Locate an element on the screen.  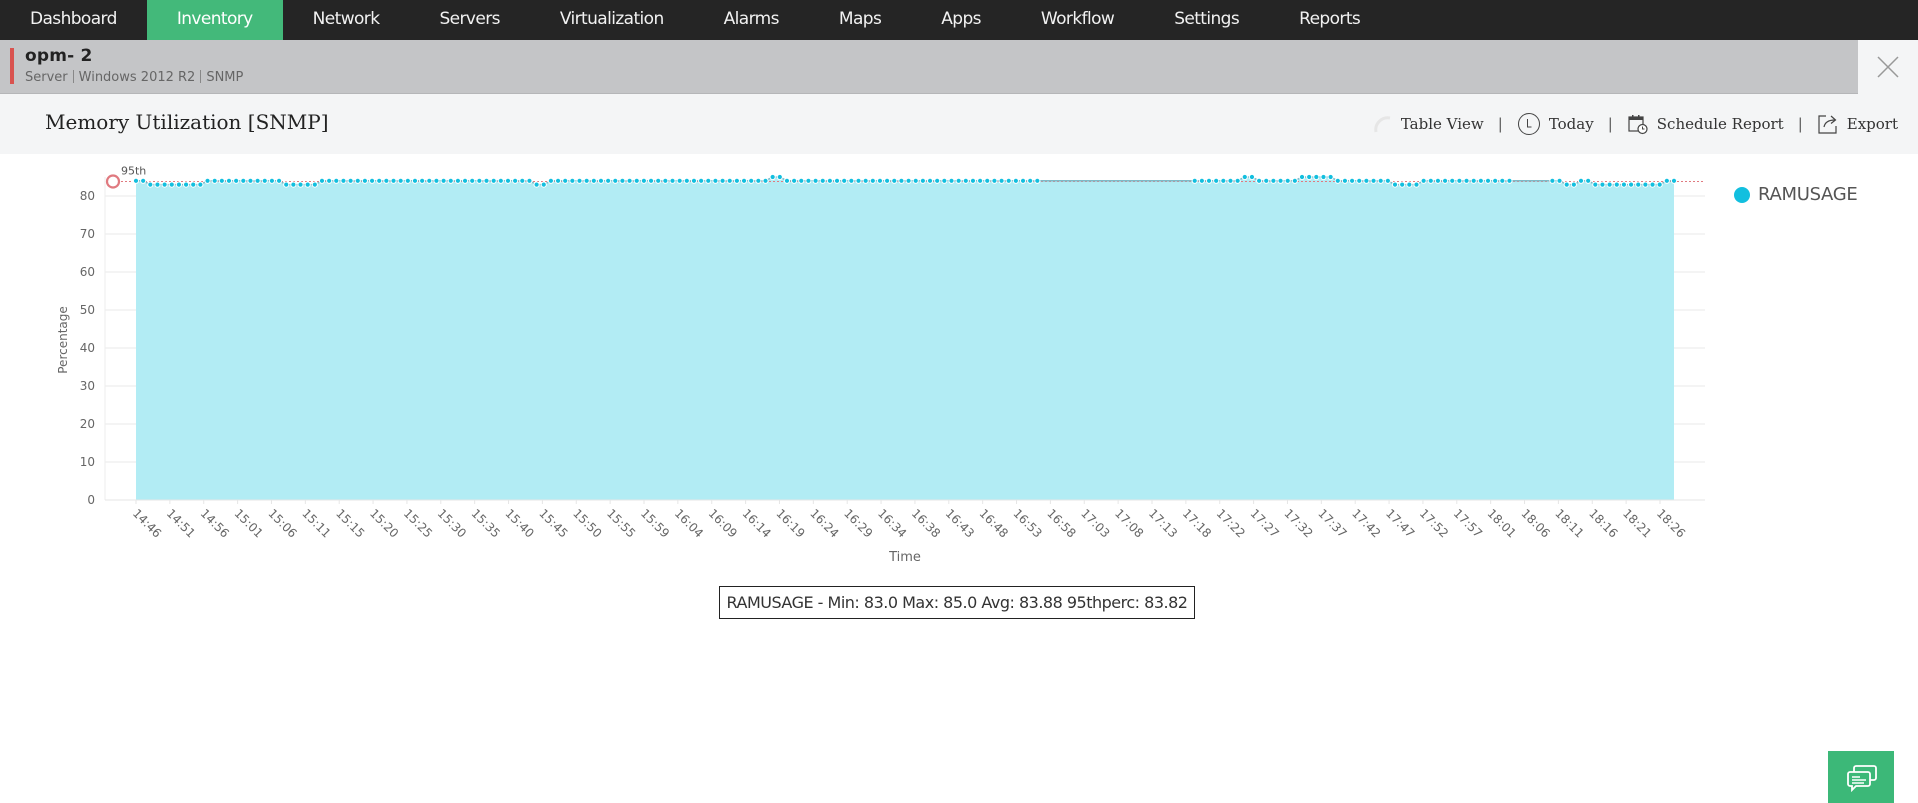
chat-button is located at coordinates (1861, 777).